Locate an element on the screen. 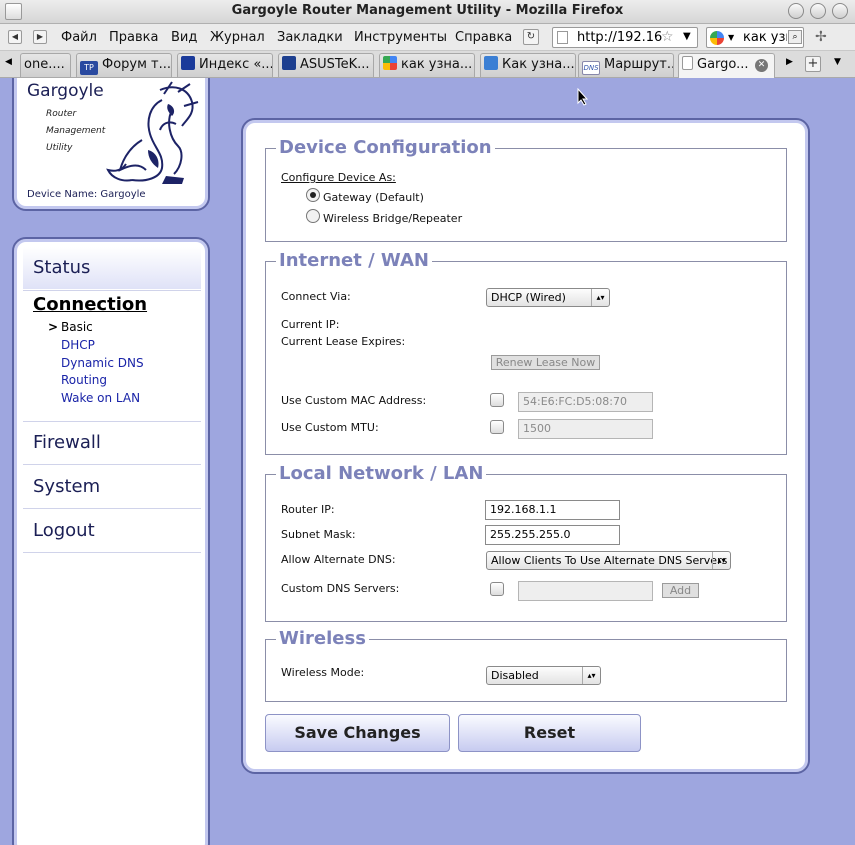 The image size is (855, 845). nav-sub-wake-on-lan: Wake on LAN is located at coordinates (100, 398).